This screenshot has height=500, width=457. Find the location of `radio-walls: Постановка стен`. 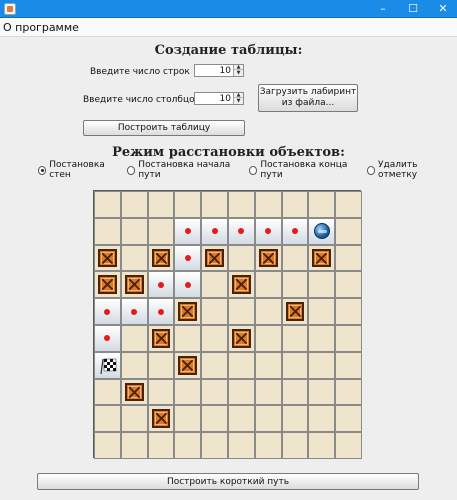

radio-walls: Постановка стен is located at coordinates (79, 170).